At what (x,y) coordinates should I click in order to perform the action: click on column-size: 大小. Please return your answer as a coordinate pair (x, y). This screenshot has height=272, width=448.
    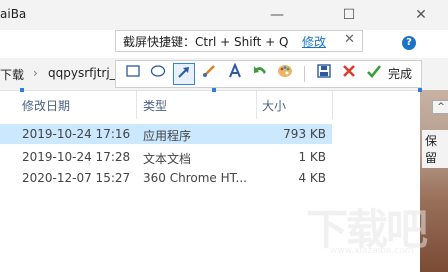
    Looking at the image, I should click on (274, 105).